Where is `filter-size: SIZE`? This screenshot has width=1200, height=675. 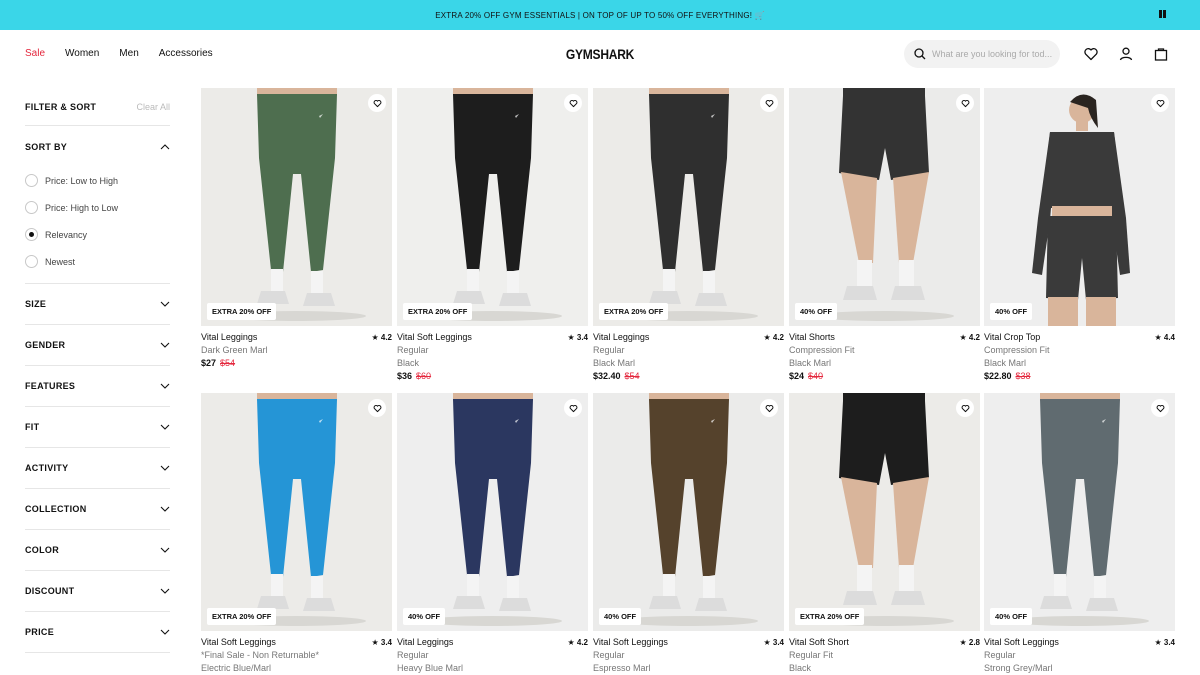 filter-size: SIZE is located at coordinates (97, 304).